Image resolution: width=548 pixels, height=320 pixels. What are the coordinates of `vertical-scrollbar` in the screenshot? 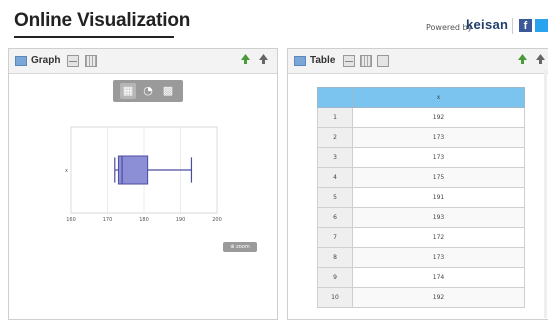 It's located at (545, 194).